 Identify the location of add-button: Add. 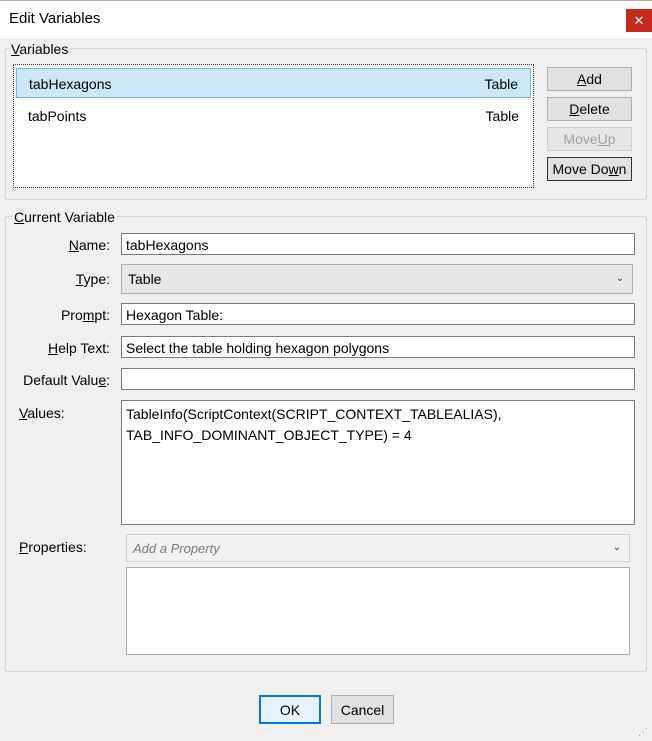
(589, 79).